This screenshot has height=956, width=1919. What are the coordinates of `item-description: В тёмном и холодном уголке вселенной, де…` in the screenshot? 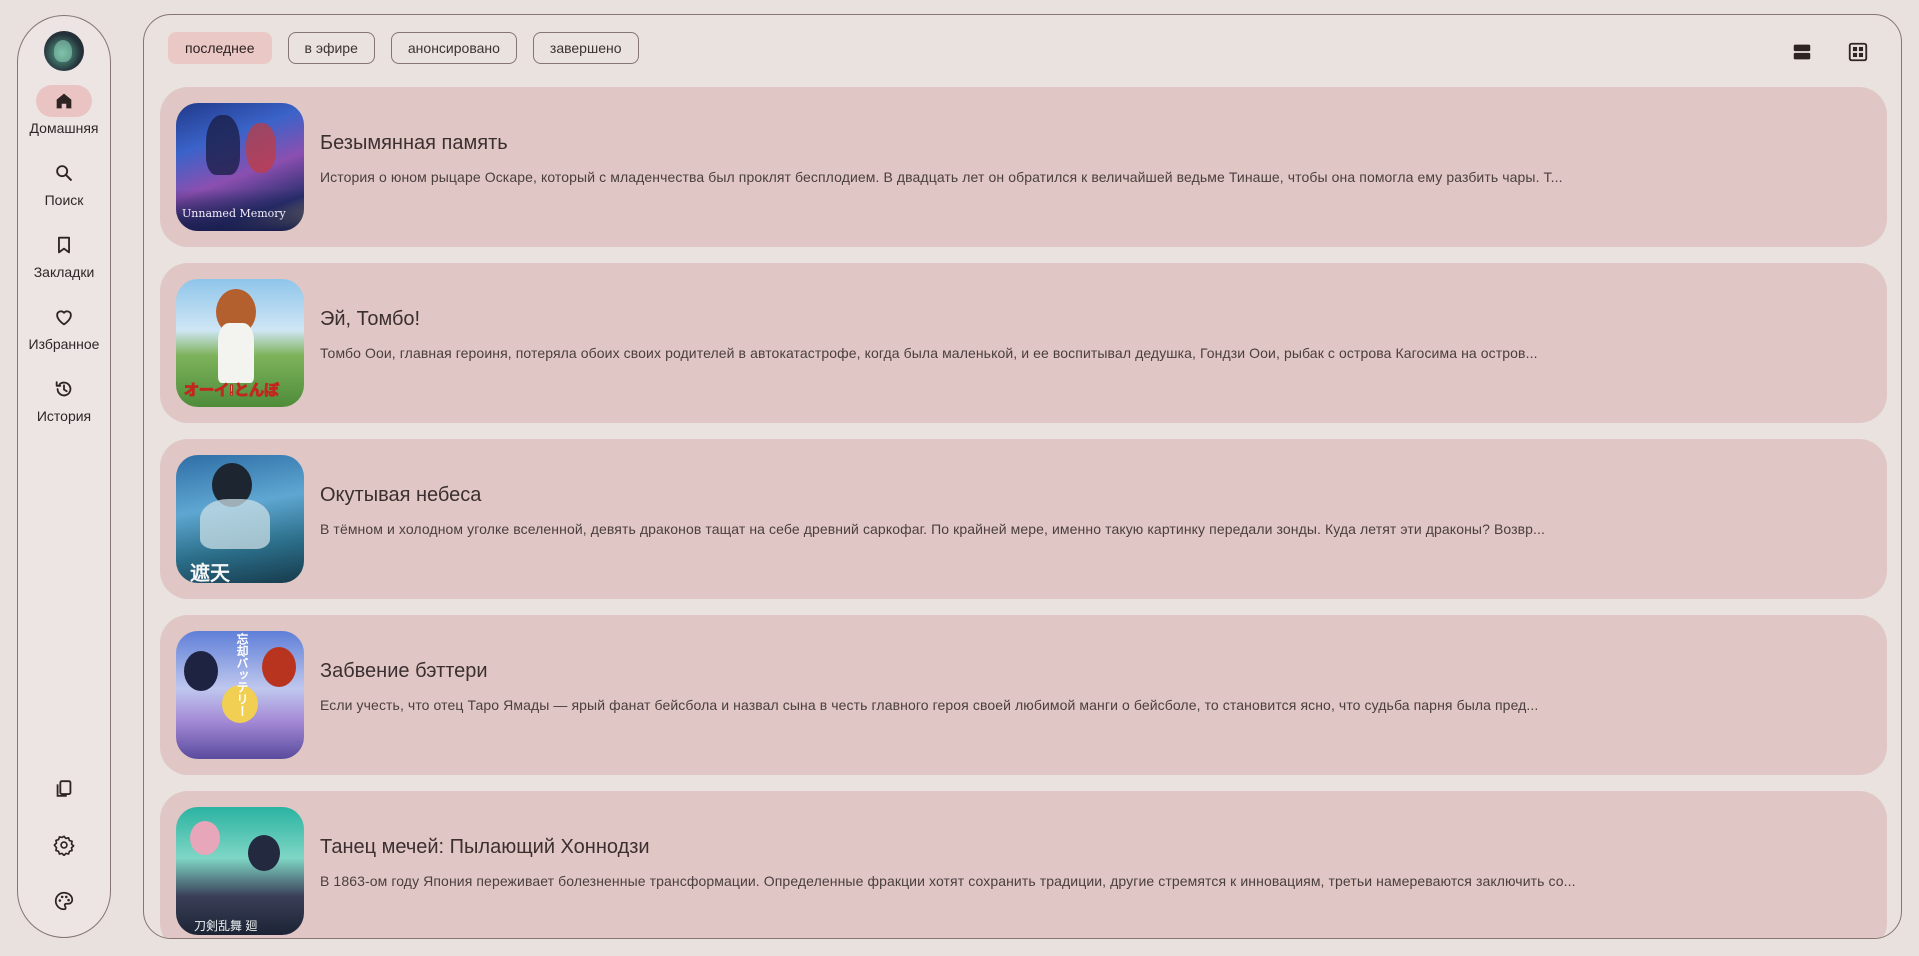 It's located at (933, 529).